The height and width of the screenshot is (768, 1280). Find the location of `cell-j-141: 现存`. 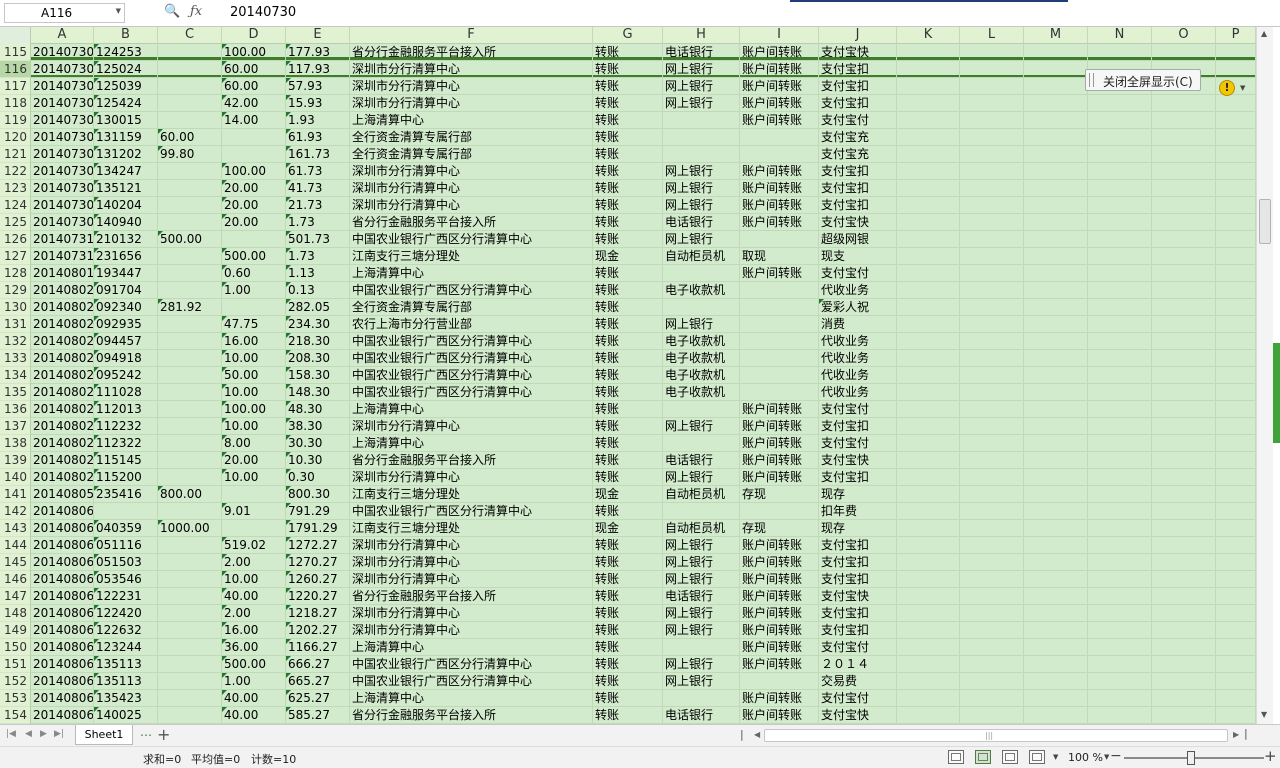

cell-j-141: 现存 is located at coordinates (858, 494).